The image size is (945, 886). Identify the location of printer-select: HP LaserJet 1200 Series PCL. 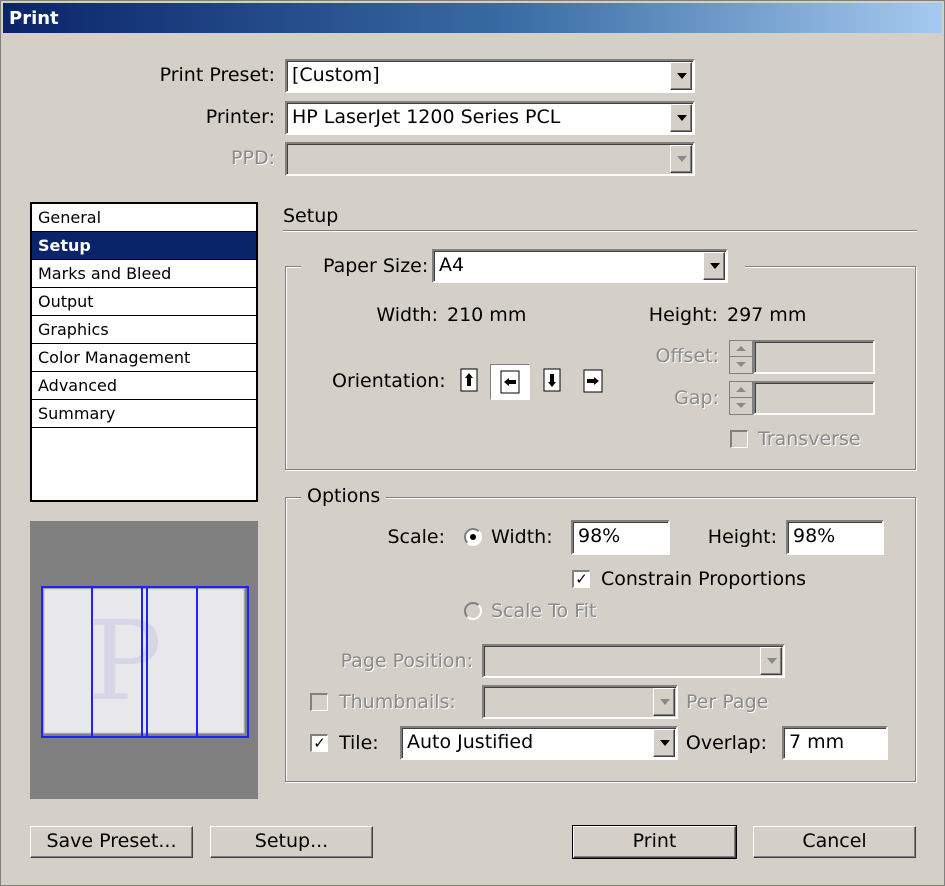
(490, 118).